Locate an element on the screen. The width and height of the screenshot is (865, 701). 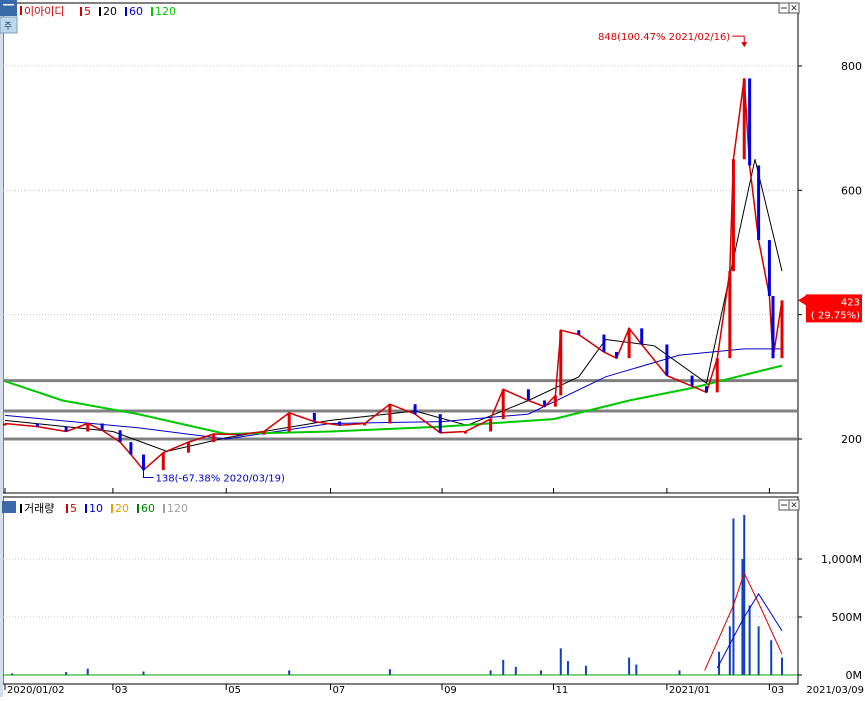
high-price-annotation: 848(100.47% 2021/02/16) is located at coordinates (664, 37).